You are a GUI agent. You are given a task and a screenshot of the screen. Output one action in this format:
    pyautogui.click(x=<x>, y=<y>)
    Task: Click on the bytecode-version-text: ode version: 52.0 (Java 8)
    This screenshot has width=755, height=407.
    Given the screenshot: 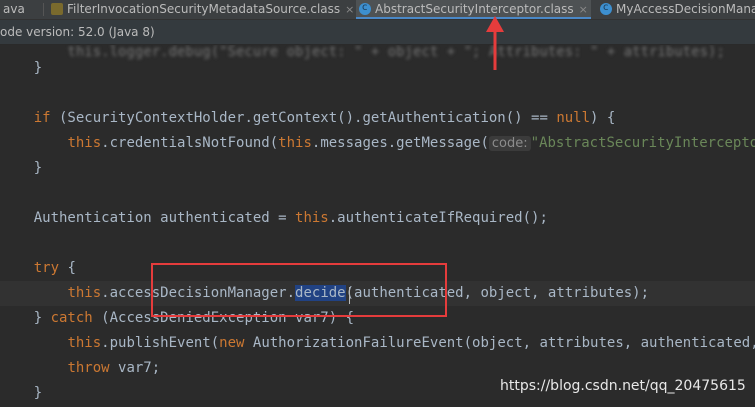 What is the action you would take?
    pyautogui.click(x=77, y=32)
    